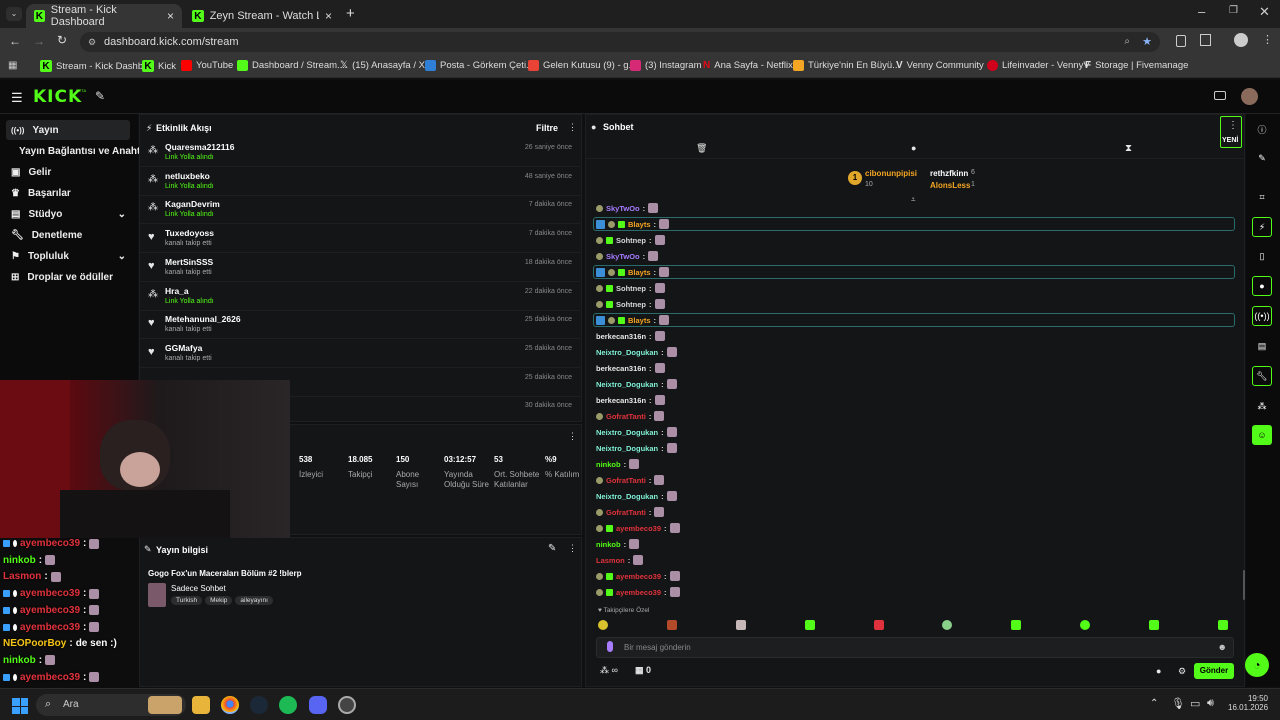 Image resolution: width=1280 pixels, height=720 pixels. I want to click on tab-close-icon: ×, so click(170, 16).